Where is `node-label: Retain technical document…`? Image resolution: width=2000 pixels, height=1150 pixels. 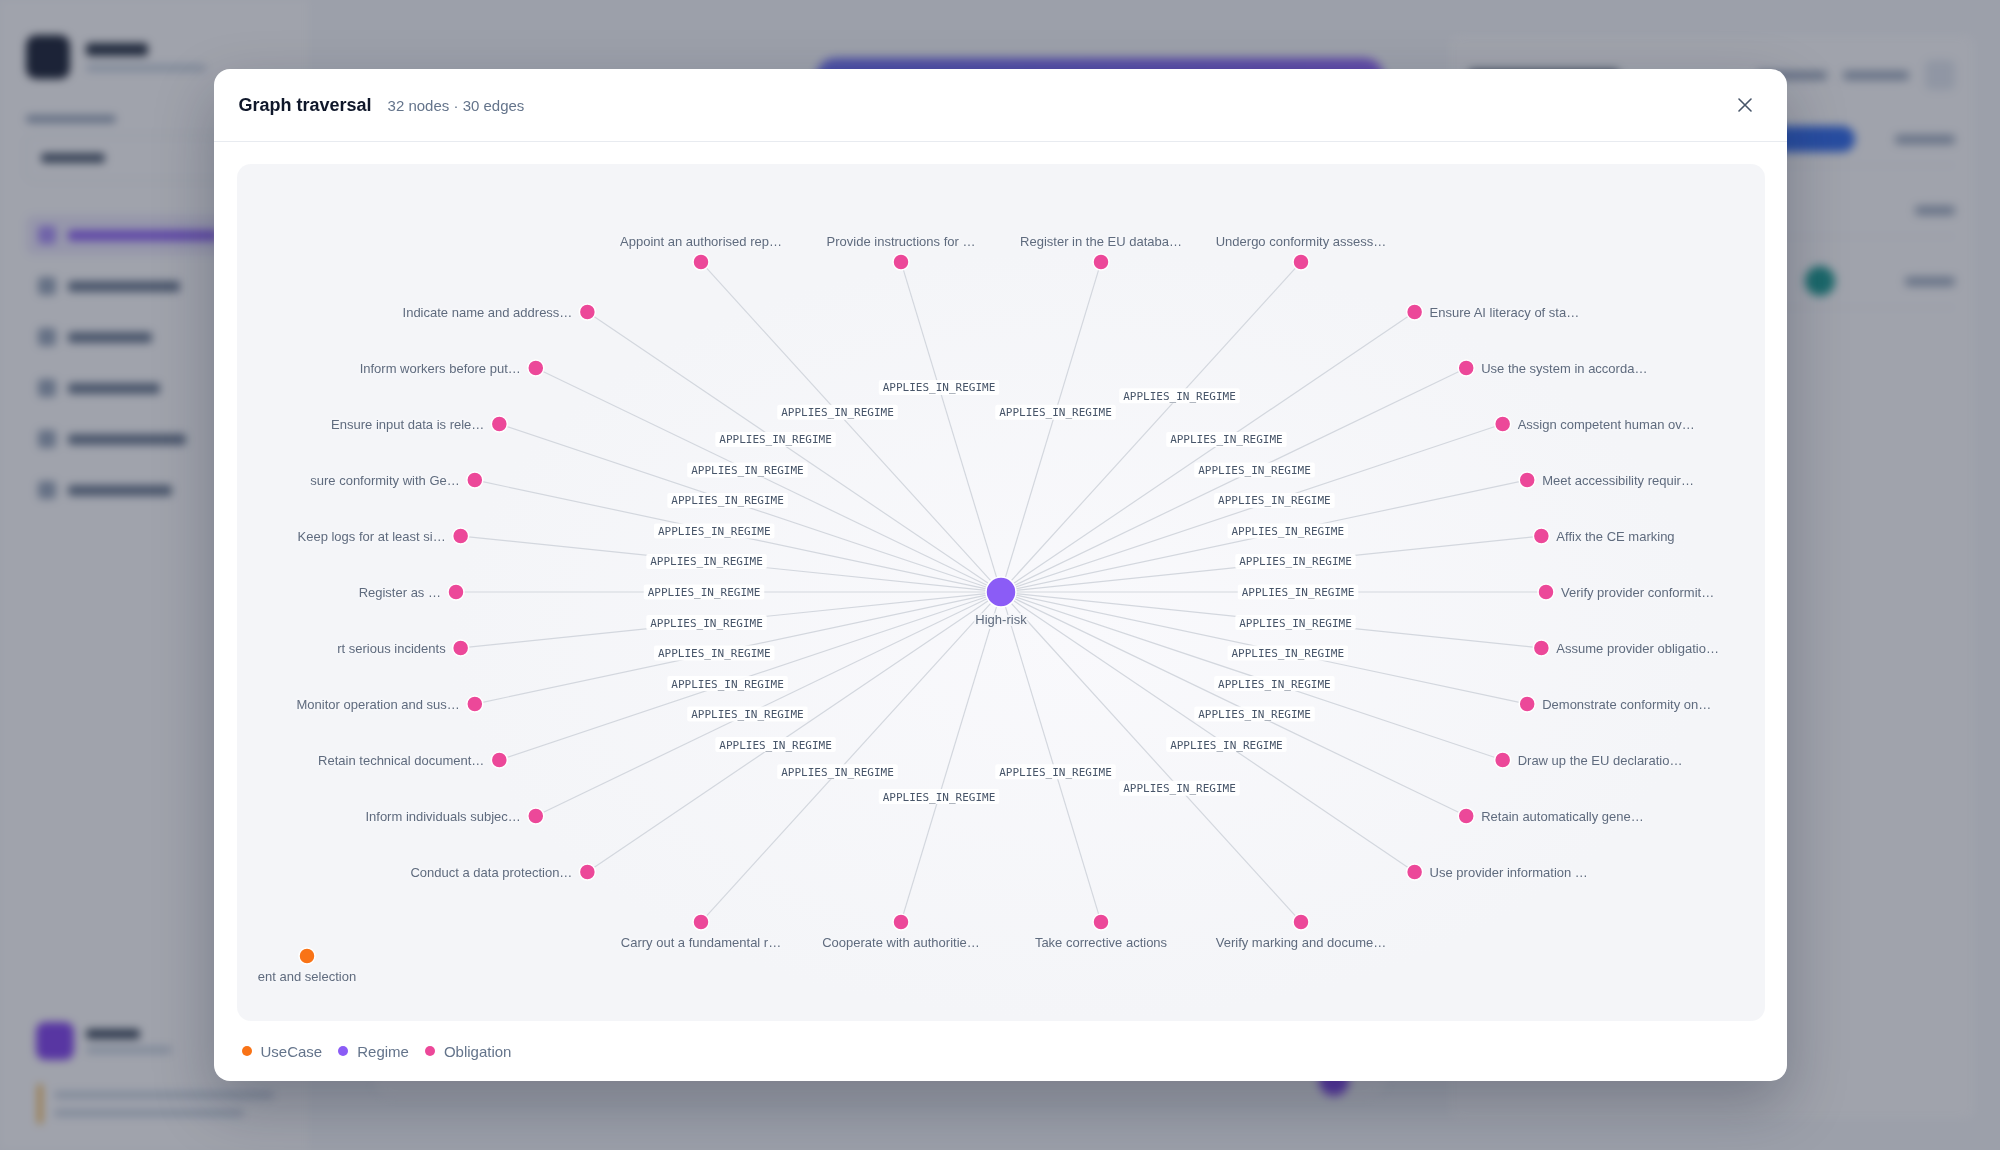
node-label: Retain technical document… is located at coordinates (400, 760).